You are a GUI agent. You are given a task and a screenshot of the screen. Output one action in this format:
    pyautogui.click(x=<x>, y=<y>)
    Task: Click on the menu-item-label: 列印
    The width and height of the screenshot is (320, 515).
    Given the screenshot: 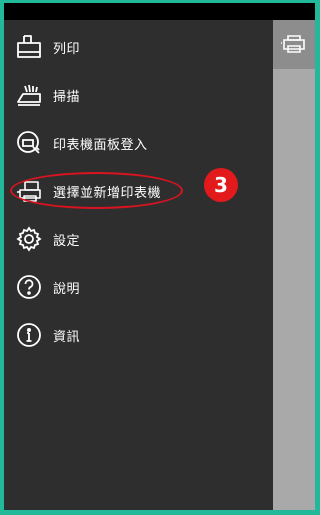 What is the action you would take?
    pyautogui.click(x=67, y=49)
    